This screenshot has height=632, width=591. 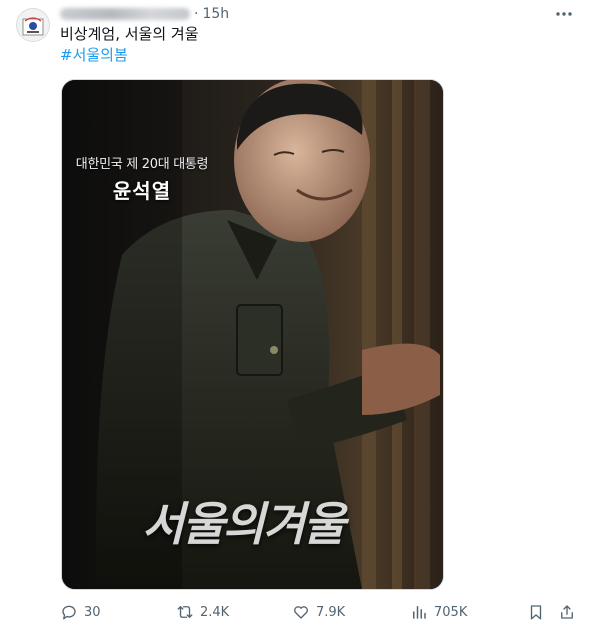 I want to click on views-button: 705K, so click(x=438, y=612).